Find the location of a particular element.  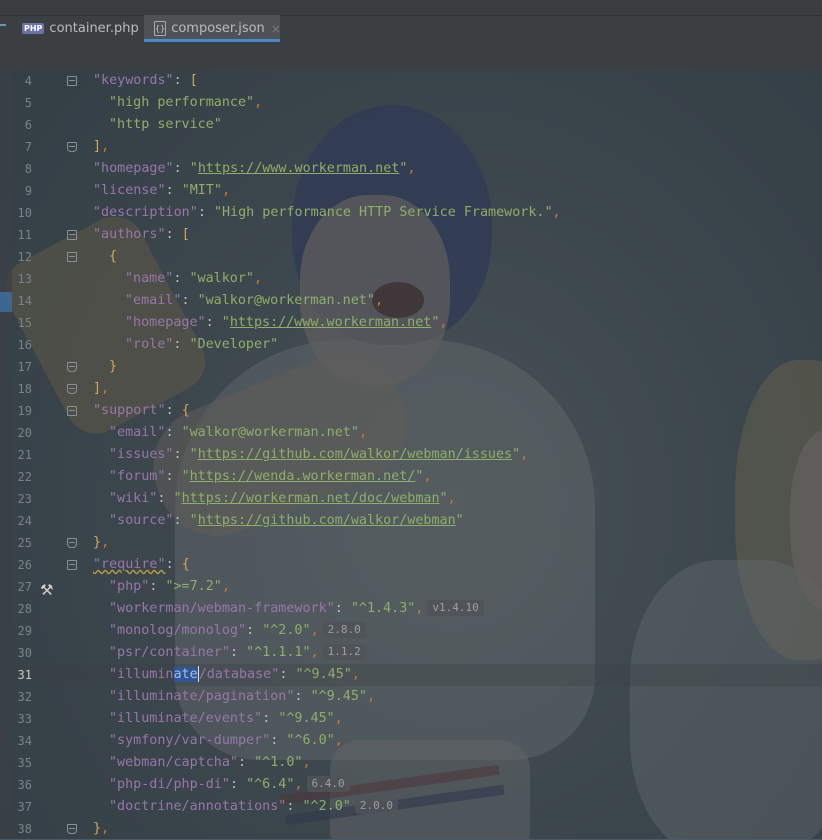

code-line: 20 "email": "walkor@workerman.net", is located at coordinates (417, 433).